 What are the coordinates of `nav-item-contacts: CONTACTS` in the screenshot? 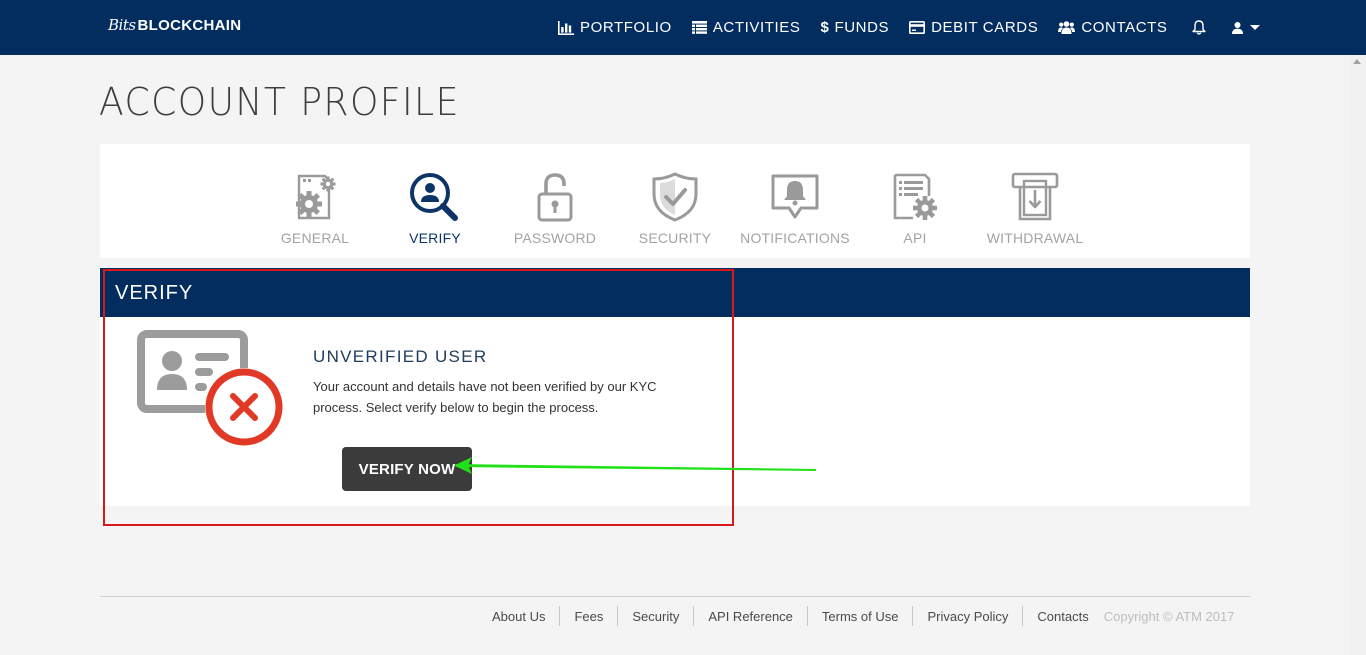 It's located at (1112, 27).